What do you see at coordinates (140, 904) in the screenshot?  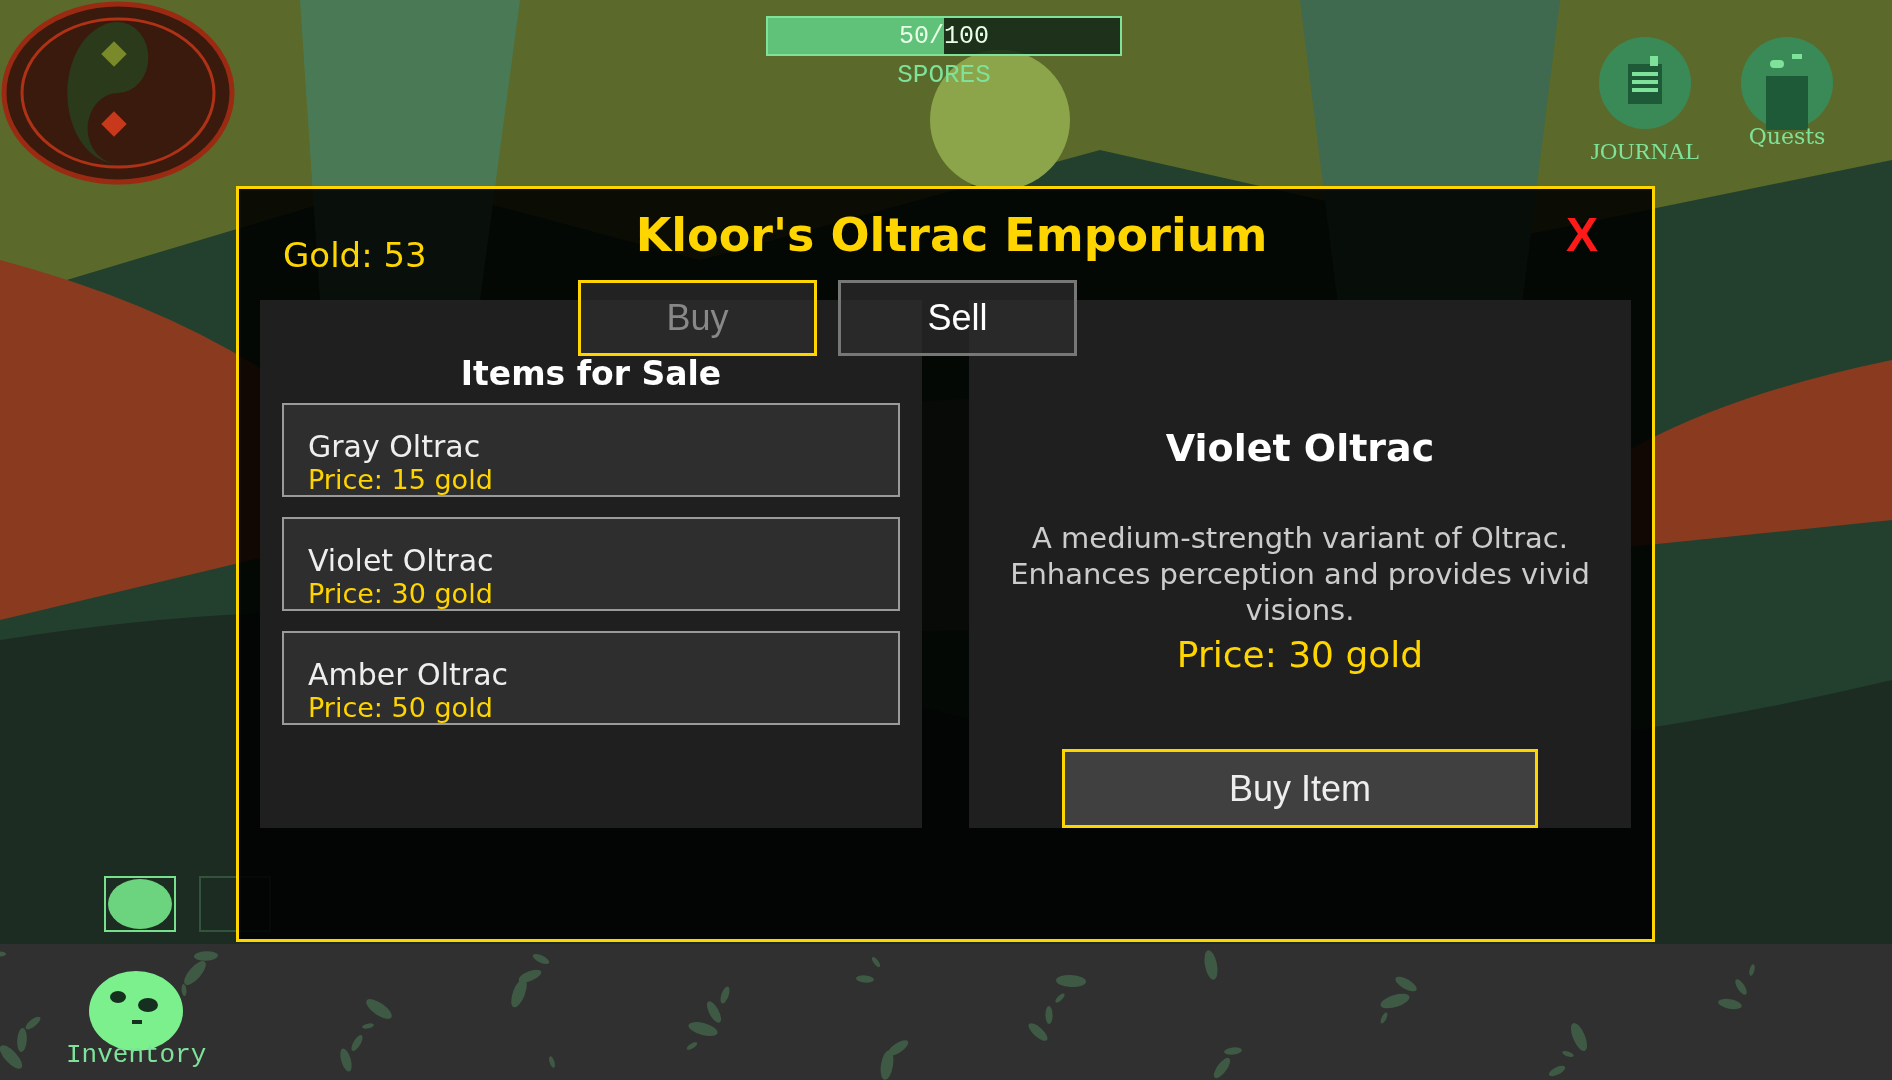 I see `hotbar-slot` at bounding box center [140, 904].